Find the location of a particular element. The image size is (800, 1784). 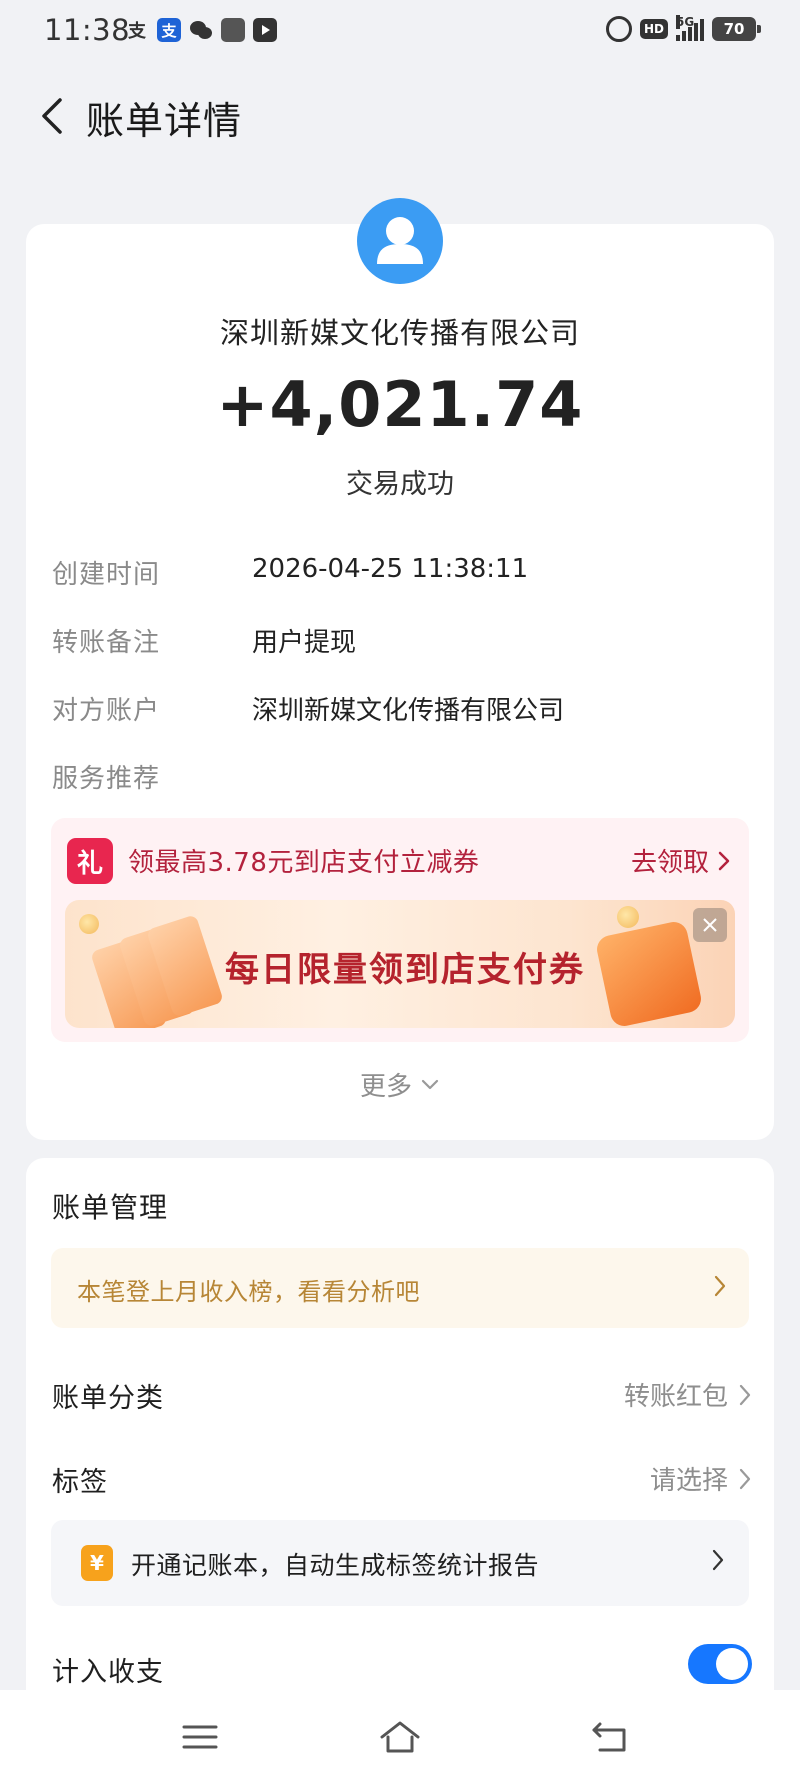

detail-label: 创建时间 is located at coordinates (106, 575).